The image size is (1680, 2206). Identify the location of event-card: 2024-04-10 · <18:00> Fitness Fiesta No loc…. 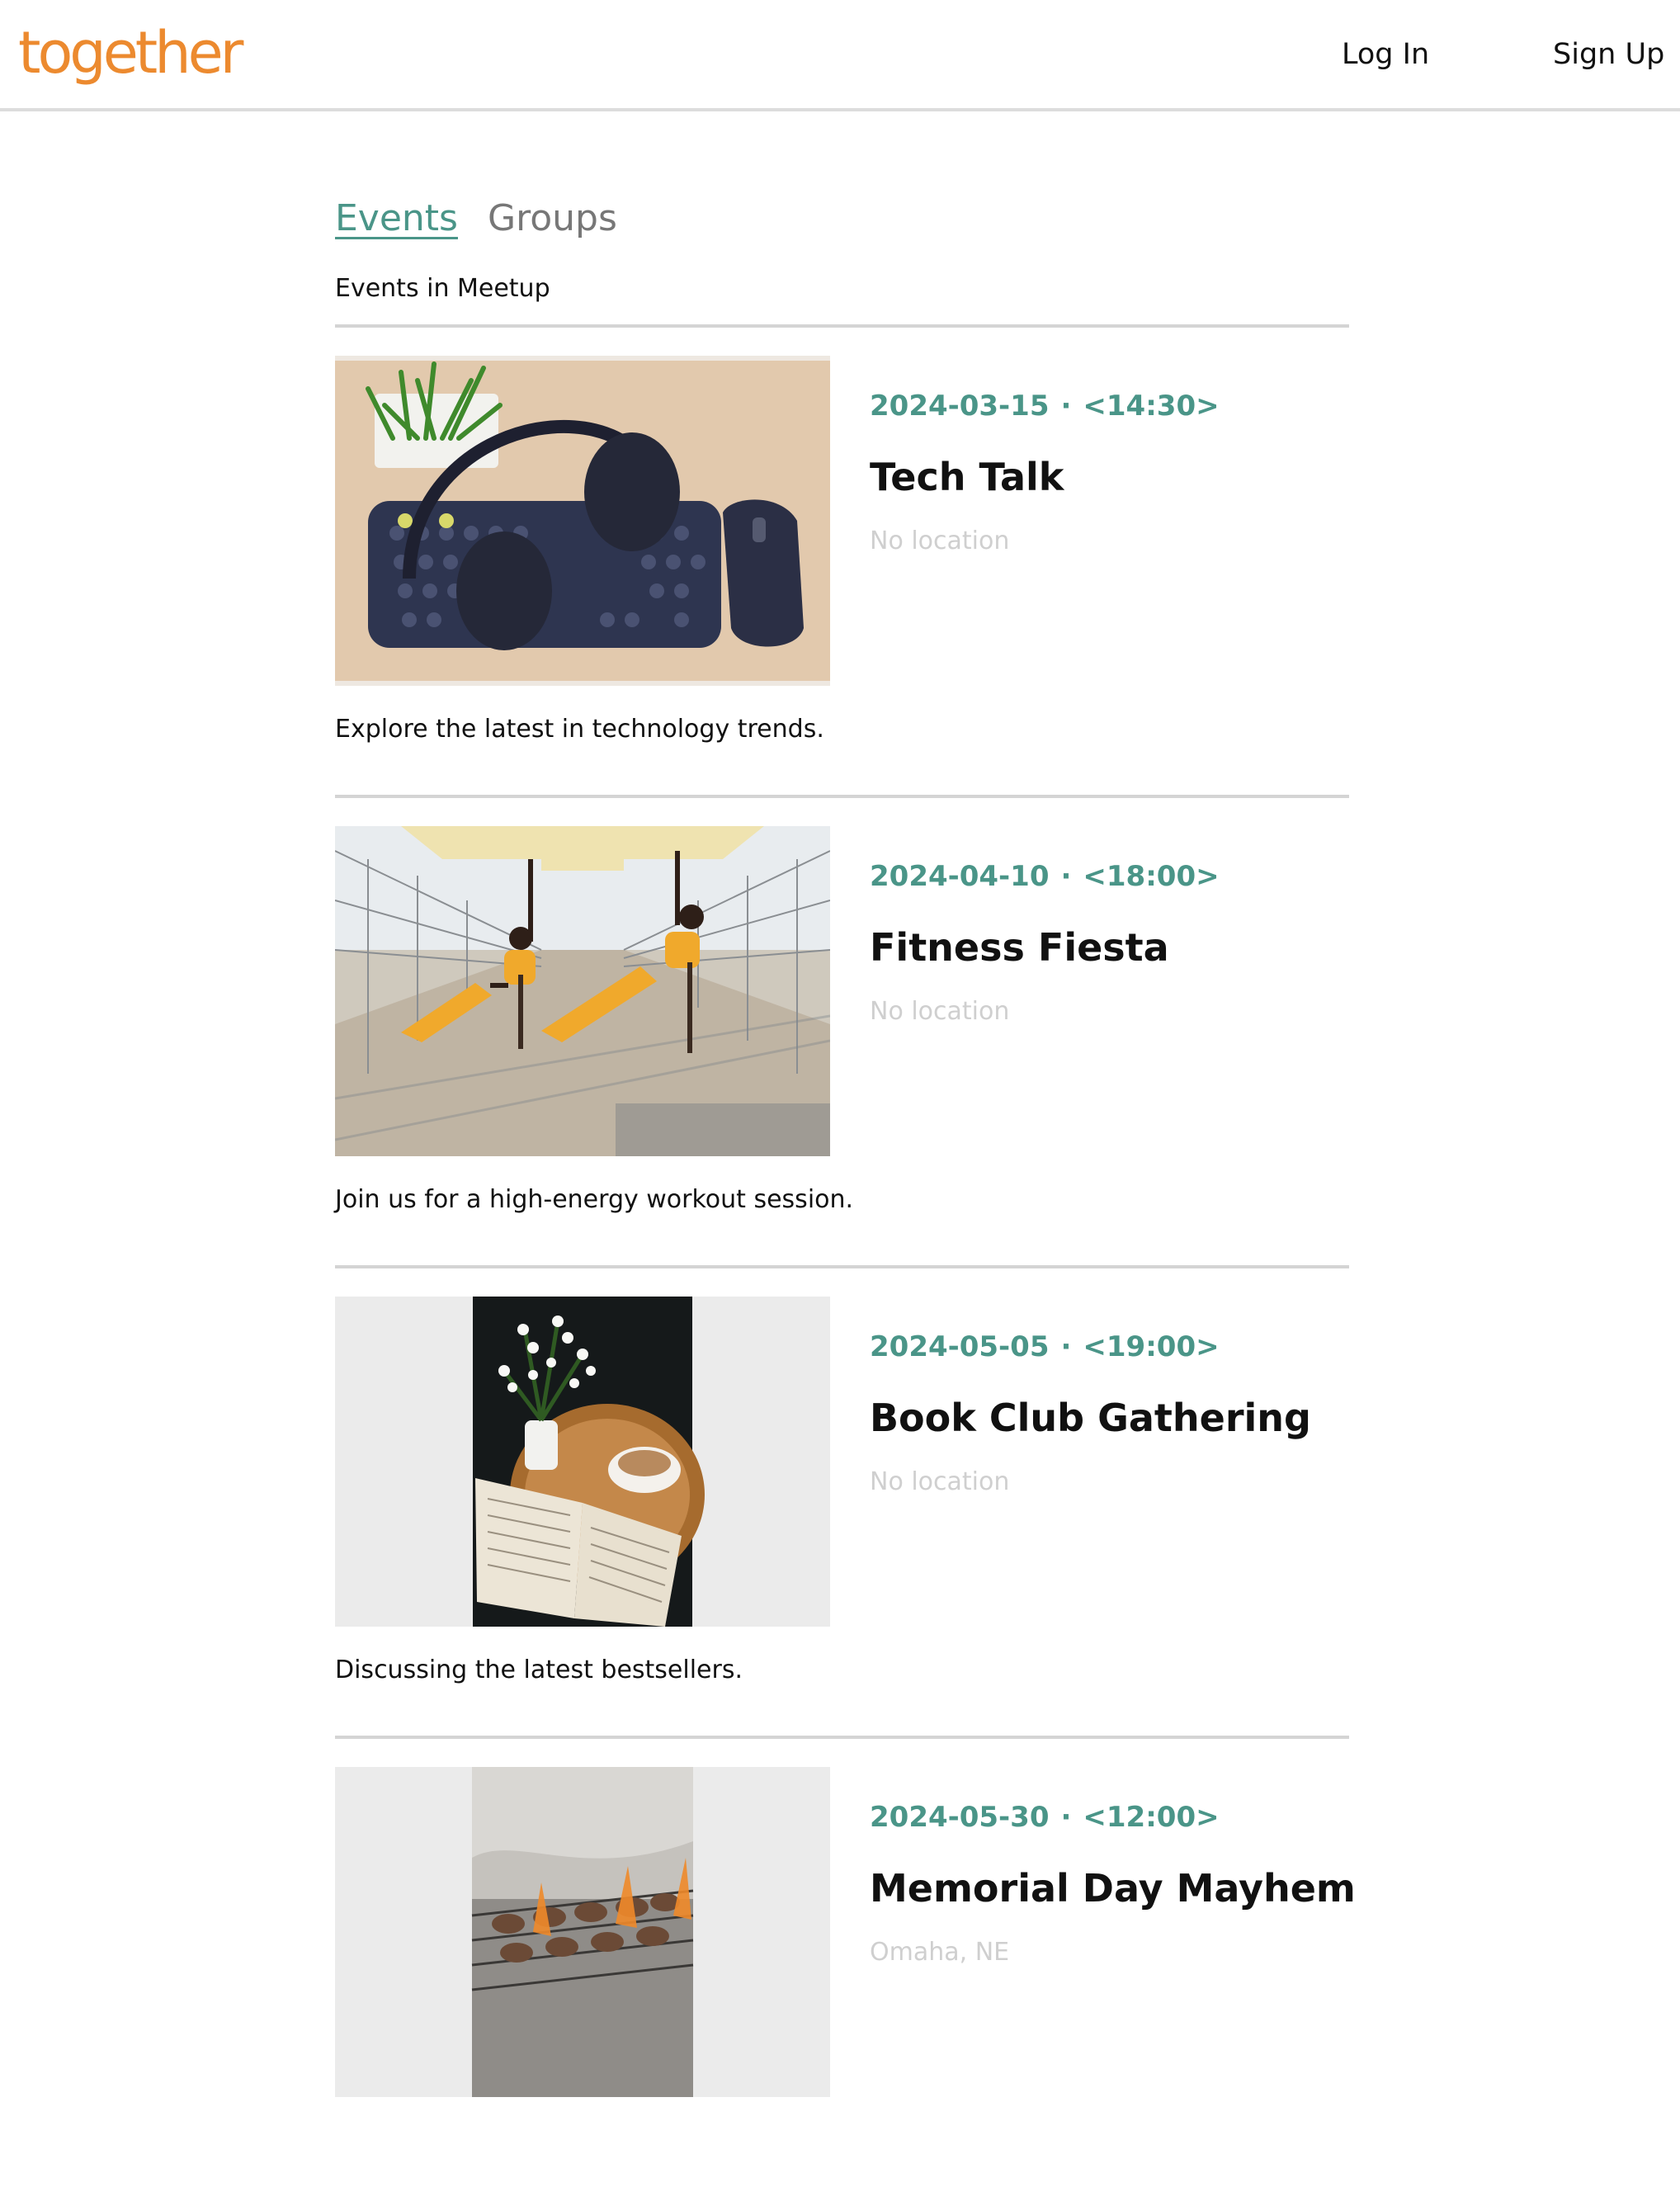
(842, 1030).